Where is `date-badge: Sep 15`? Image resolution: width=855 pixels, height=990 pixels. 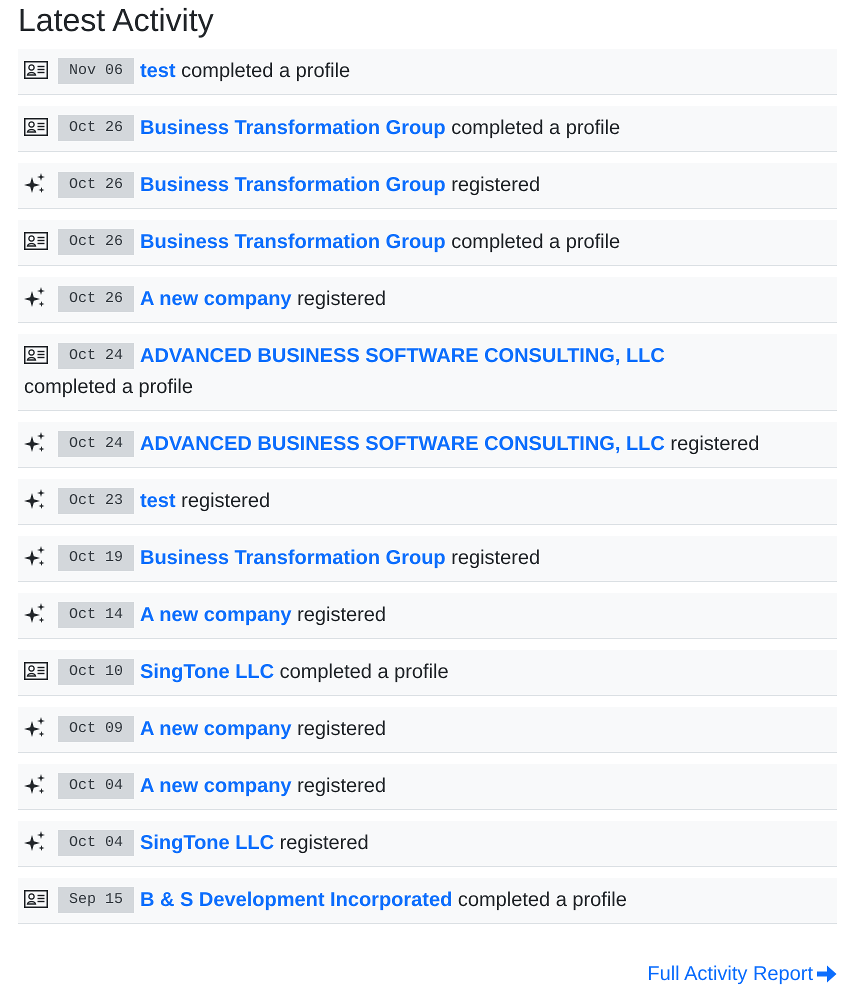
date-badge: Sep 15 is located at coordinates (96, 899).